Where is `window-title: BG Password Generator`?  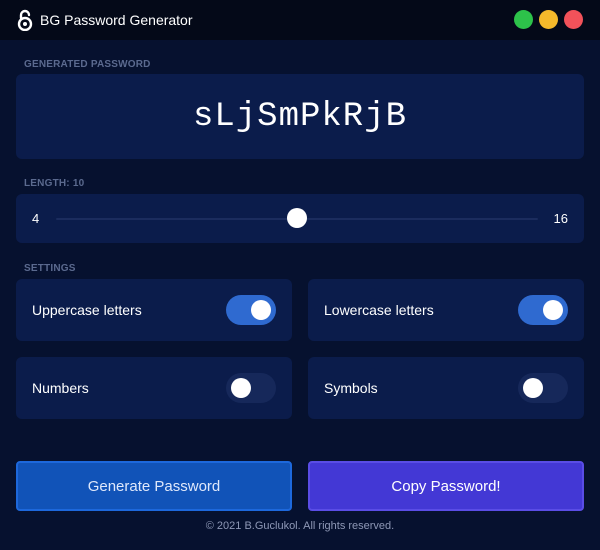
window-title: BG Password Generator is located at coordinates (116, 20).